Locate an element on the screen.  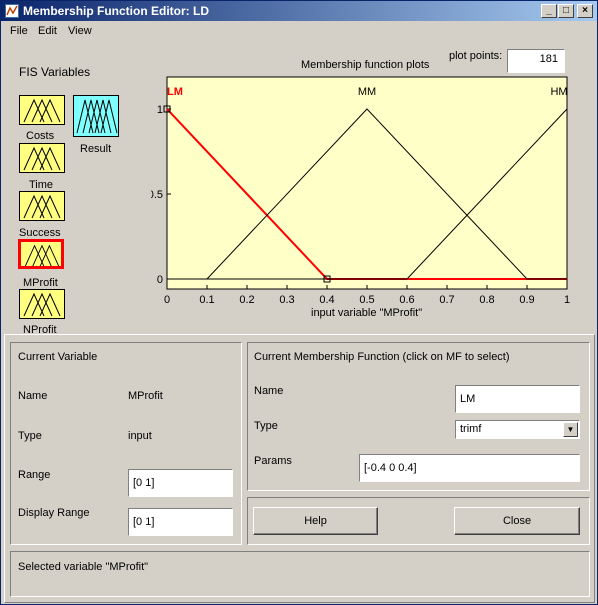
params-input: [-0.4 0 0.4] is located at coordinates (469, 468).